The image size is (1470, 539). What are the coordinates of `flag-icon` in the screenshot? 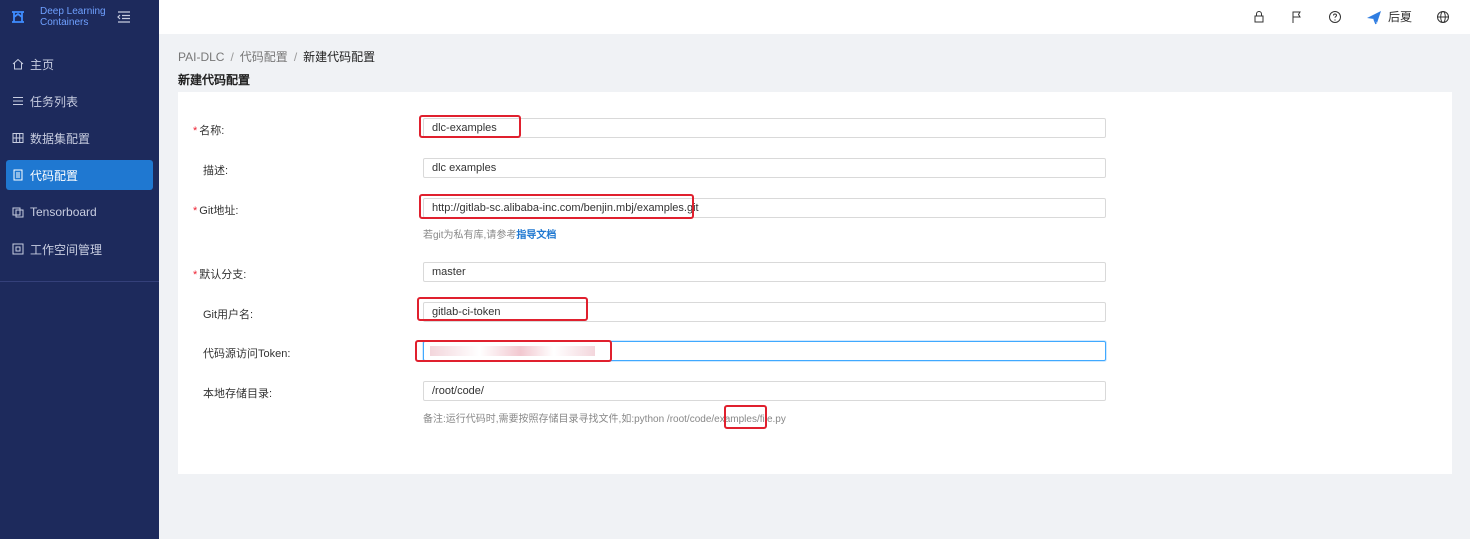 It's located at (1296, 17).